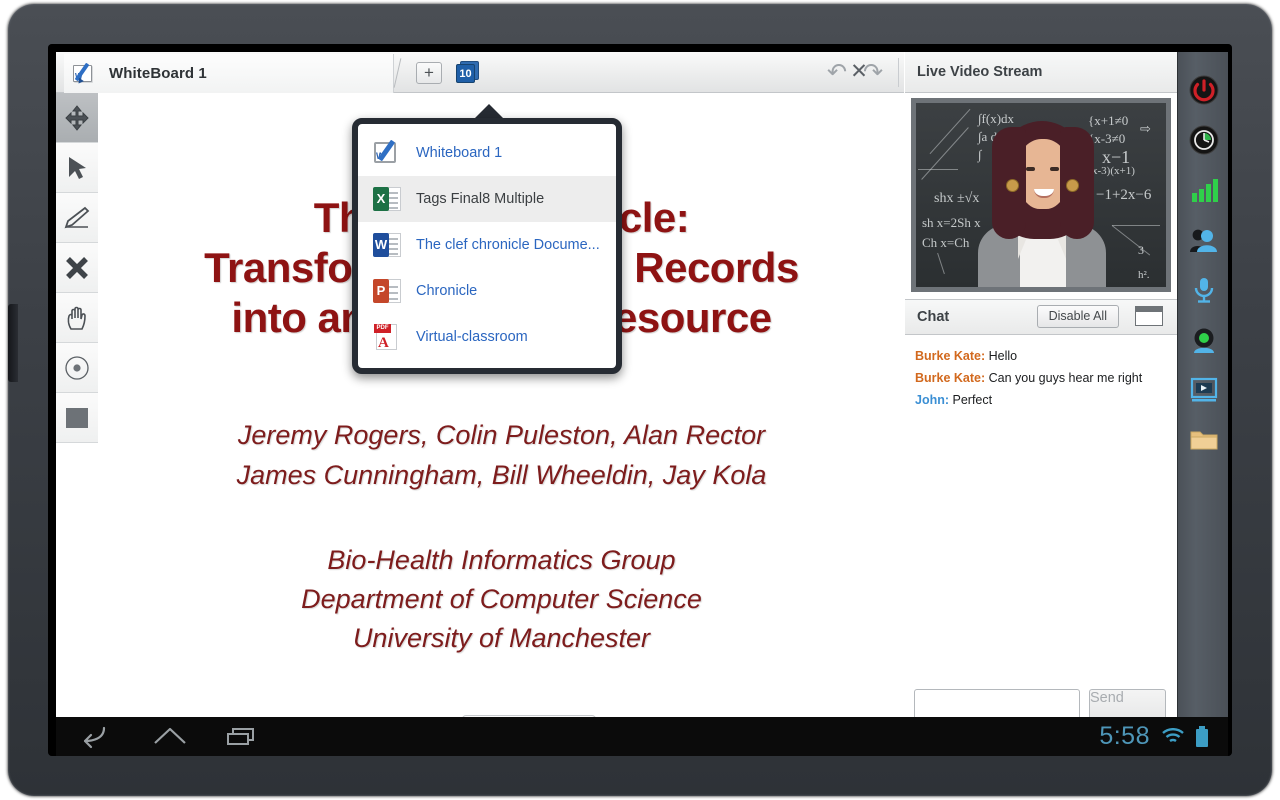 This screenshot has width=1280, height=800. I want to click on dropdown-item: P Chronicle, so click(487, 291).